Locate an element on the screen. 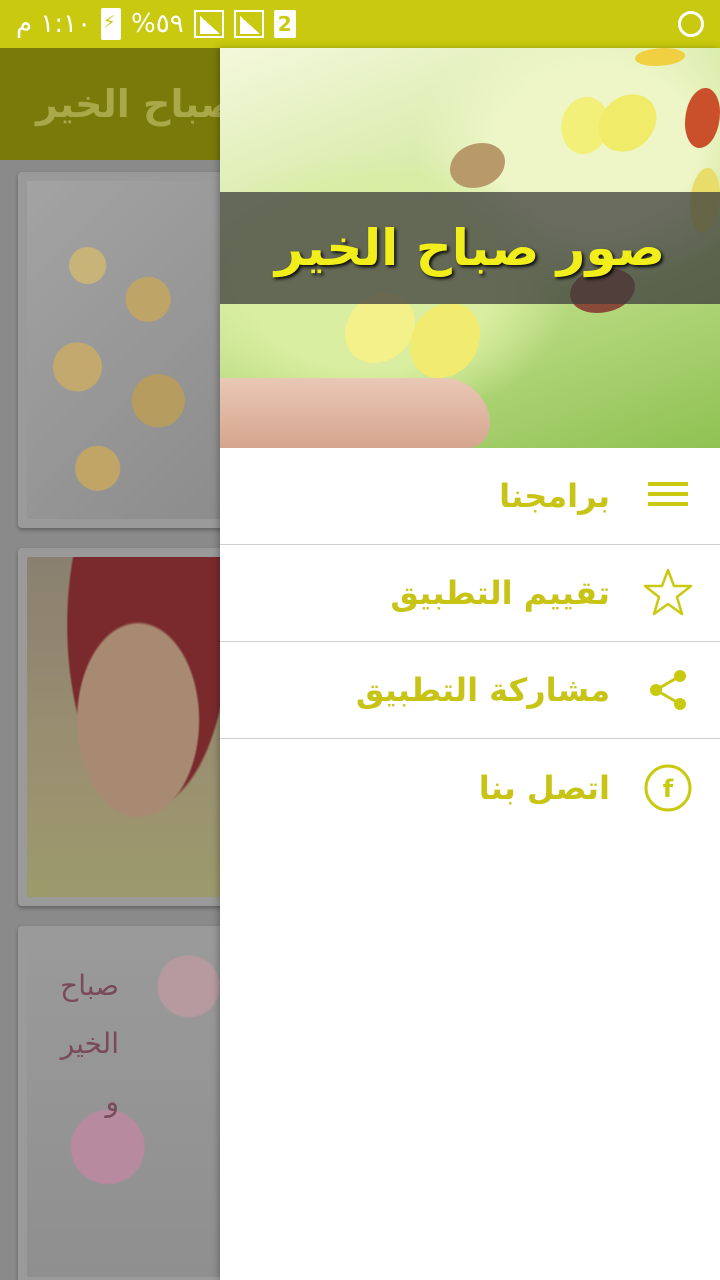  alarm-icon is located at coordinates (691, 24).